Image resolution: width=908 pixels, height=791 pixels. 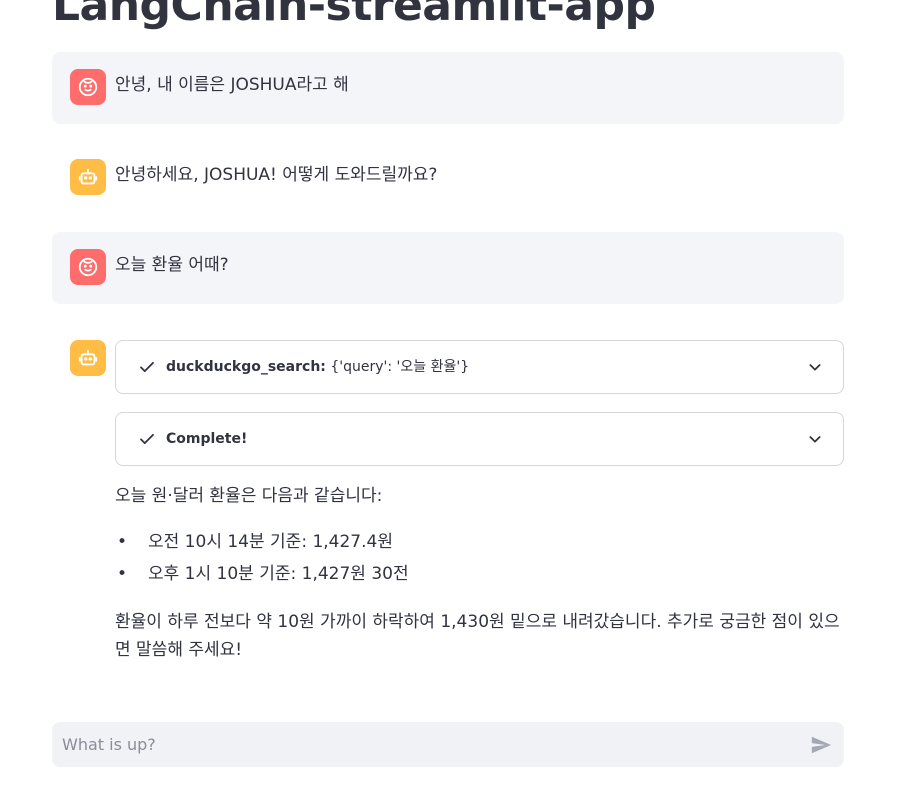 I want to click on message-text: 오늘 환율 어때?, so click(x=172, y=265).